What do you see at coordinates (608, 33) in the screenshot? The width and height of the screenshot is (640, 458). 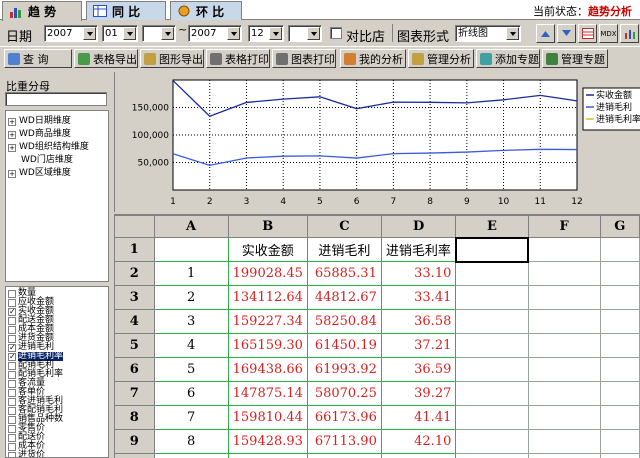 I see `mdx-button: MDX` at bounding box center [608, 33].